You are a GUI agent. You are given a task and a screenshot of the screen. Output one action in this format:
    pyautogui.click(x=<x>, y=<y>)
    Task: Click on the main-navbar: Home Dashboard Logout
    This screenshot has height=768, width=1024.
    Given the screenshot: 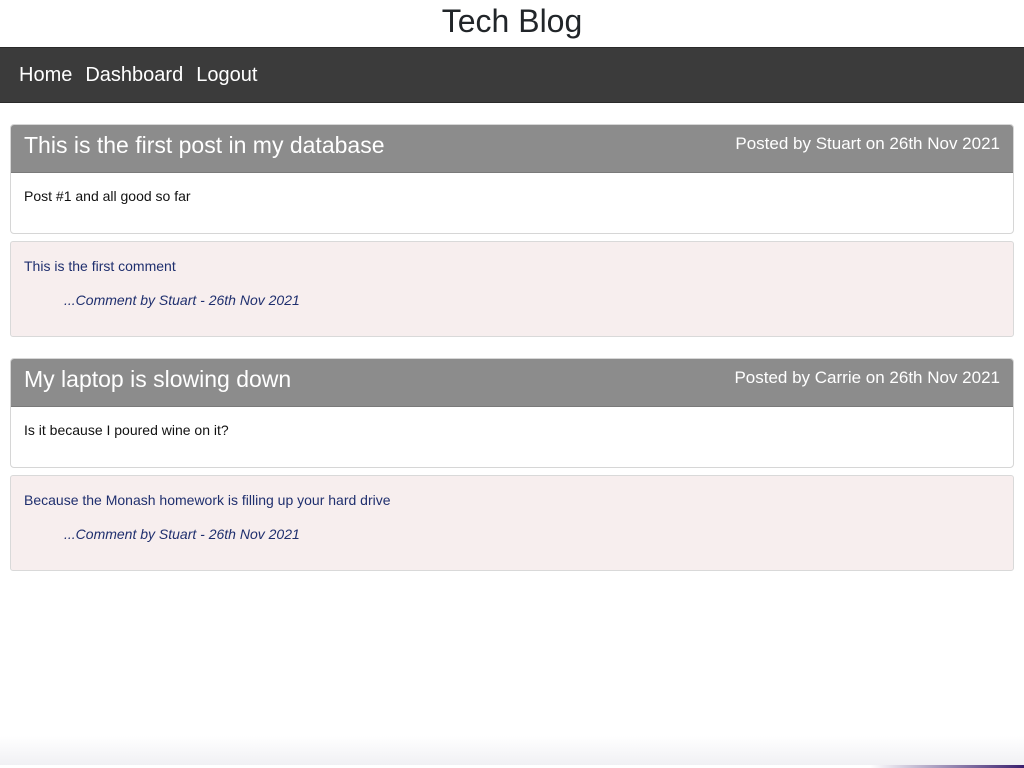 What is the action you would take?
    pyautogui.click(x=512, y=75)
    